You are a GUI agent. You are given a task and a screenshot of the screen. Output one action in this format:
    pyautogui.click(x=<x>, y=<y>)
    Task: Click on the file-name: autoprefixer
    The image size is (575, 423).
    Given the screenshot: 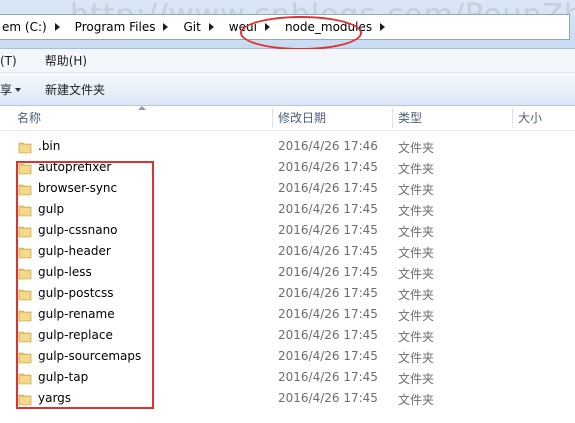 What is the action you would take?
    pyautogui.click(x=75, y=167)
    